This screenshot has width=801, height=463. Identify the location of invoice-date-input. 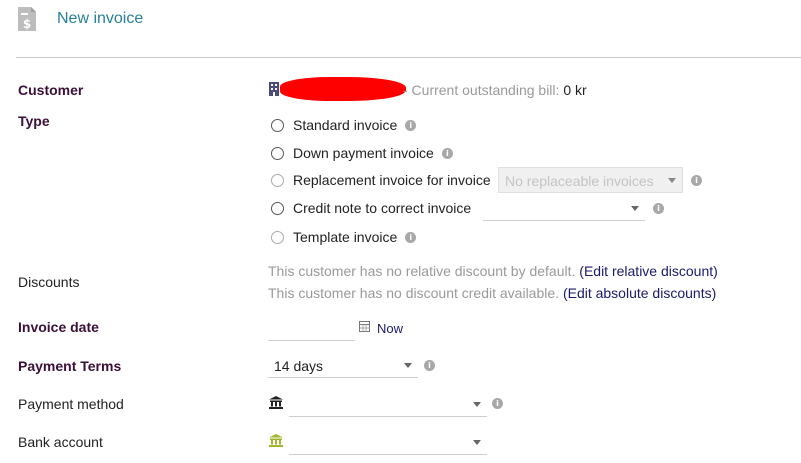
(311, 329).